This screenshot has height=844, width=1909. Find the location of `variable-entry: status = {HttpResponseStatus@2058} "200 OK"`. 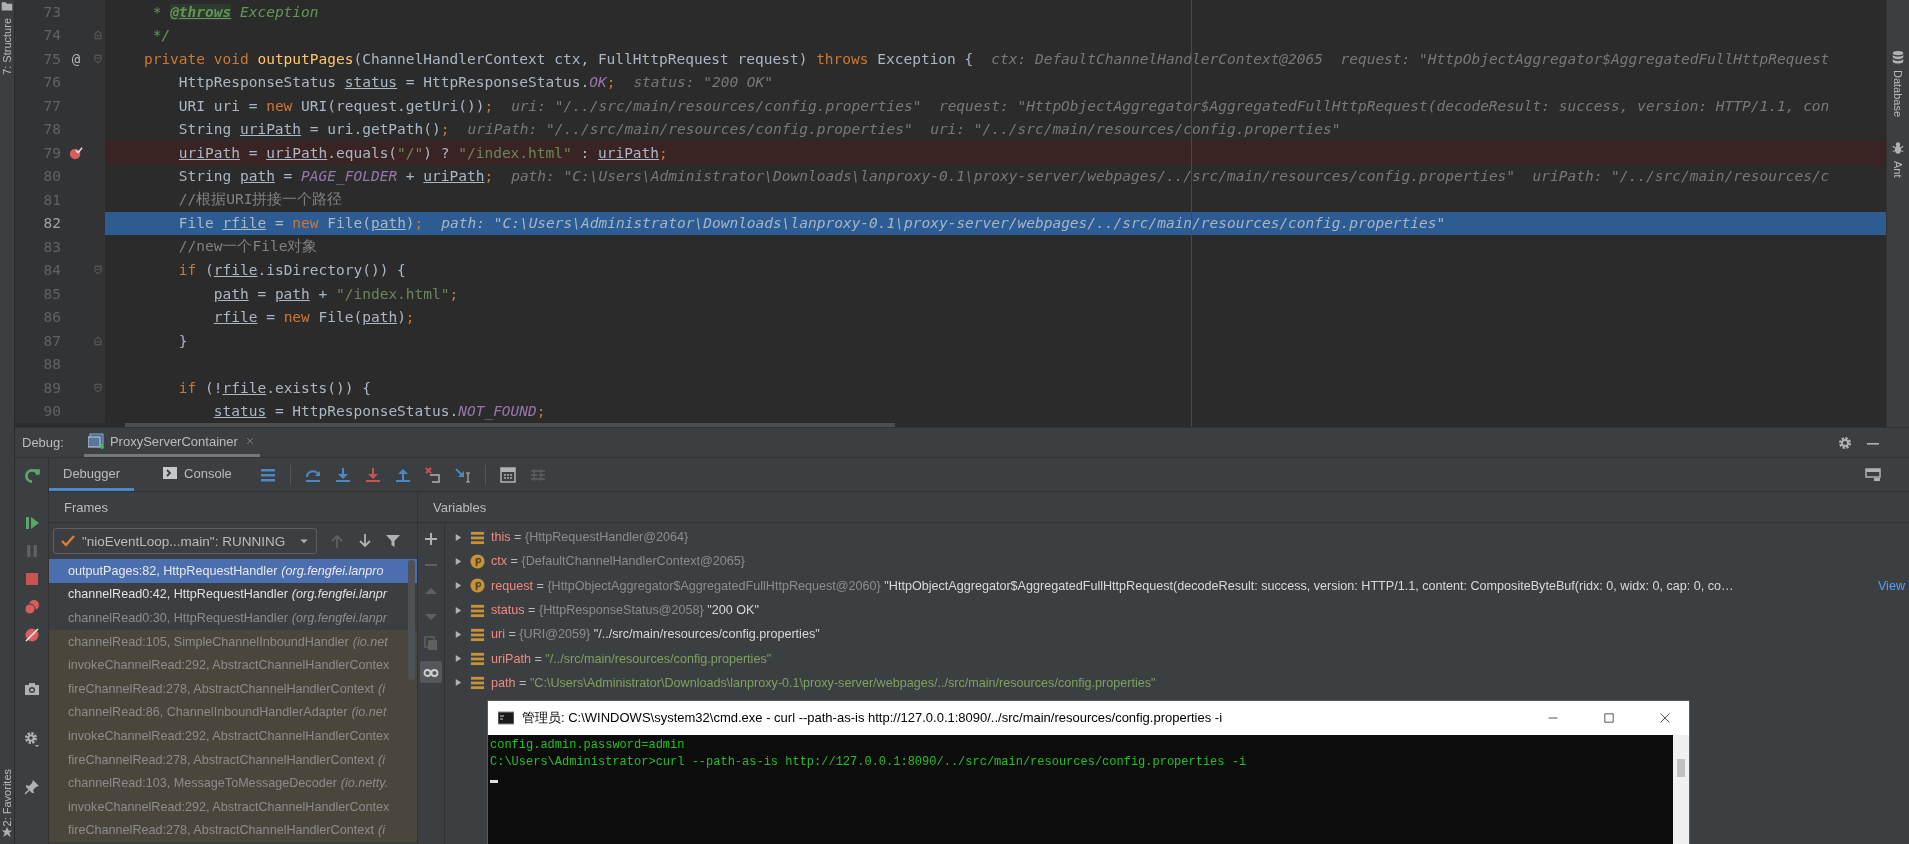

variable-entry: status = {HttpResponseStatus@2058} "200 OK" is located at coordinates (1200, 610).